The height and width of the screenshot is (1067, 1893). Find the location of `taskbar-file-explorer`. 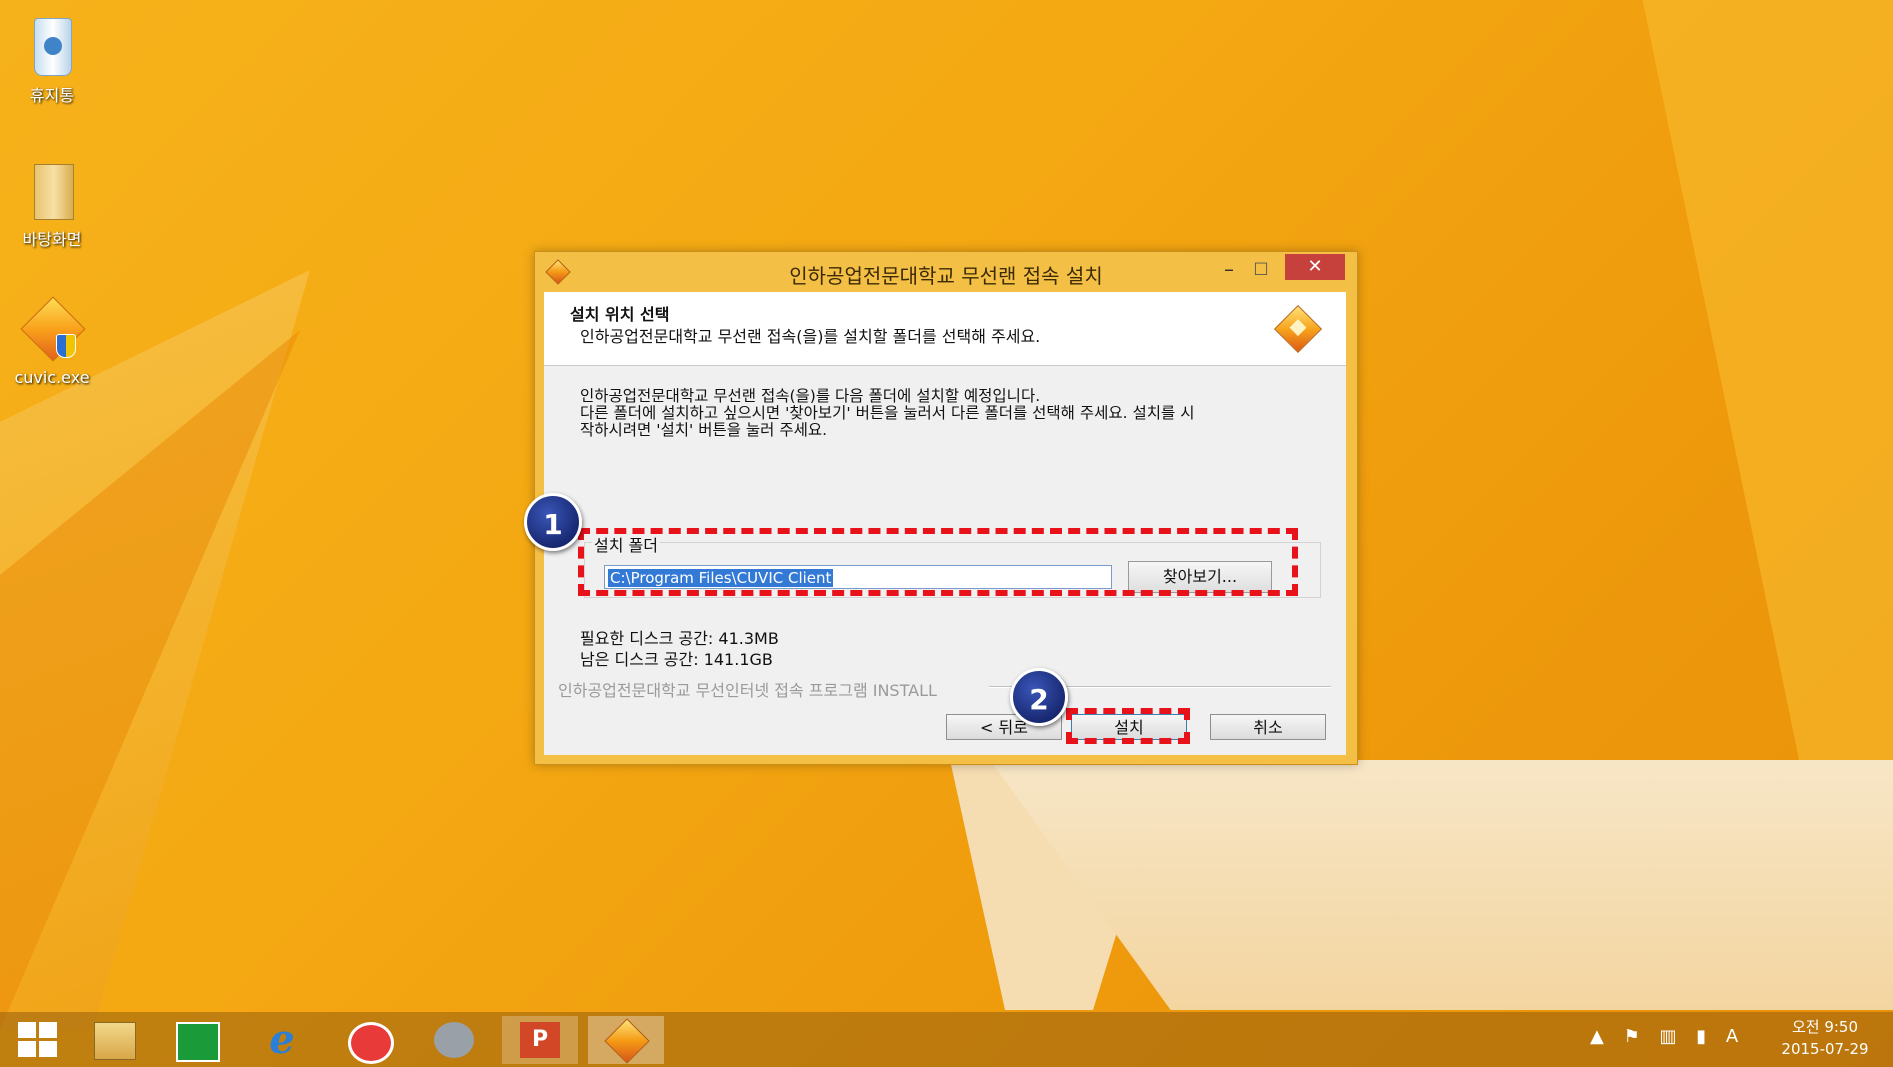

taskbar-file-explorer is located at coordinates (114, 1040).